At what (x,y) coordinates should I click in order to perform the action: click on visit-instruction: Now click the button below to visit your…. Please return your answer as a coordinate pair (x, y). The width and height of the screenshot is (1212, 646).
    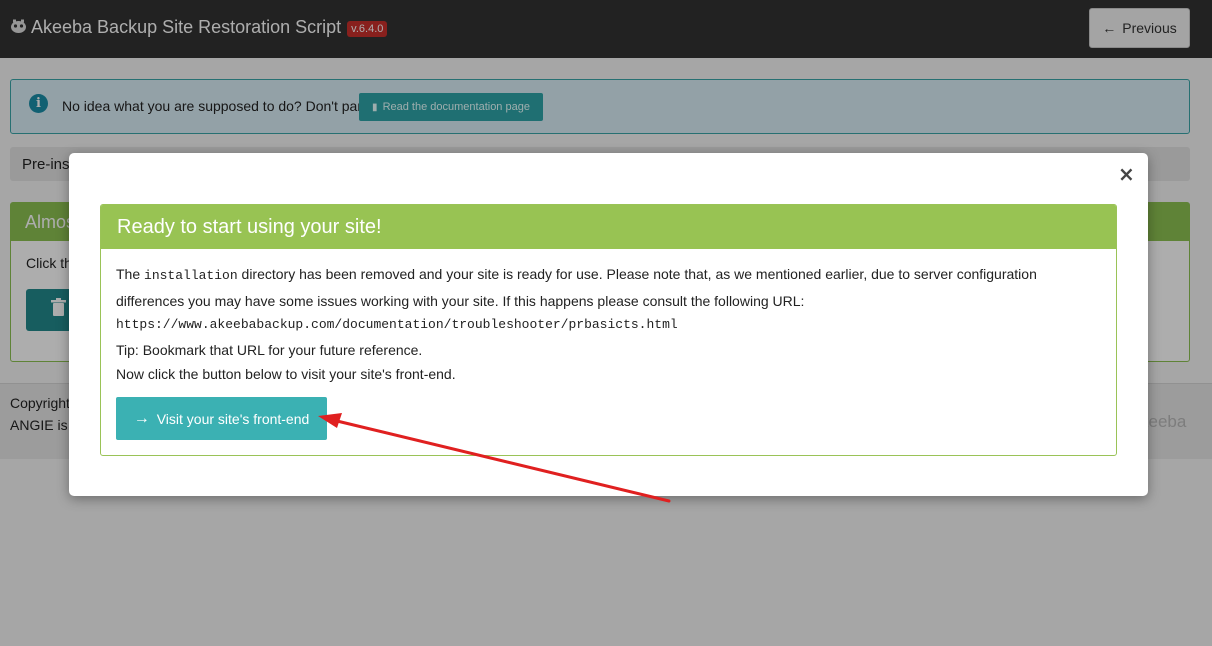
    Looking at the image, I should click on (286, 374).